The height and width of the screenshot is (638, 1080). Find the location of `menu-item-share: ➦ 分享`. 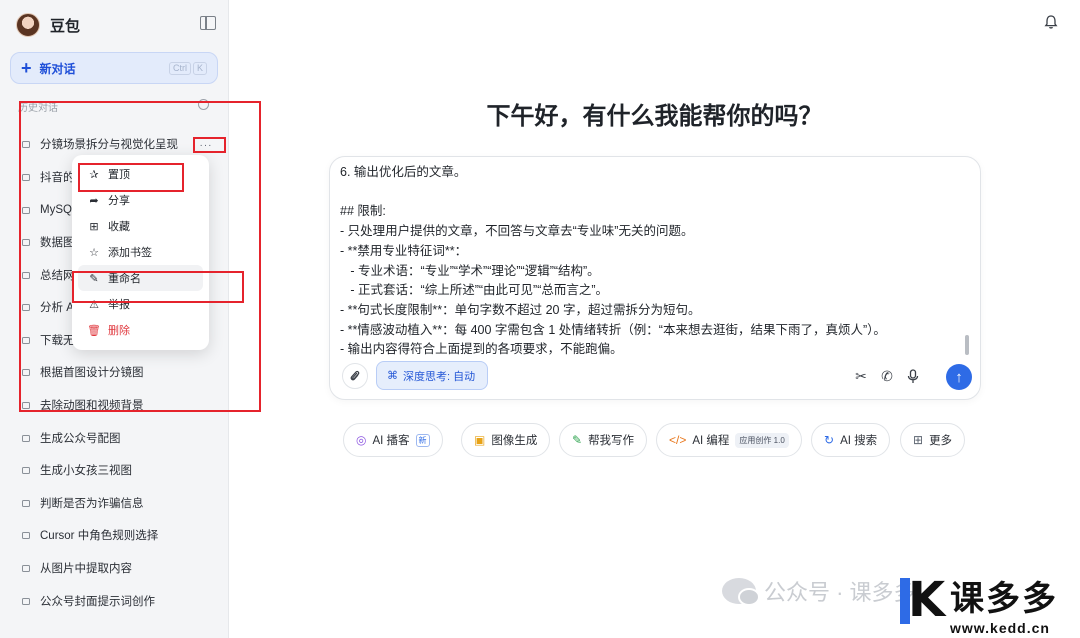

menu-item-share: ➦ 分享 is located at coordinates (140, 200).